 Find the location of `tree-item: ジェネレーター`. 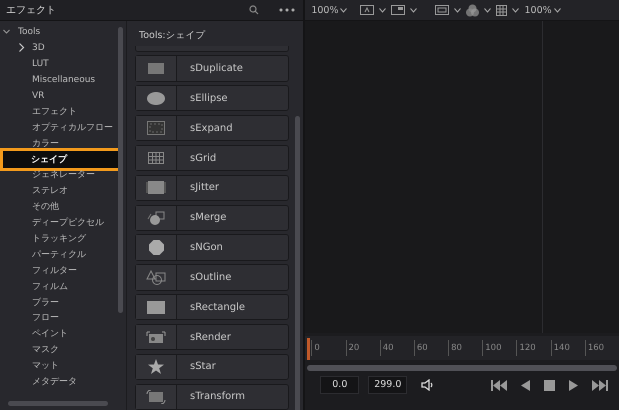

tree-item: ジェネレーター is located at coordinates (63, 175).